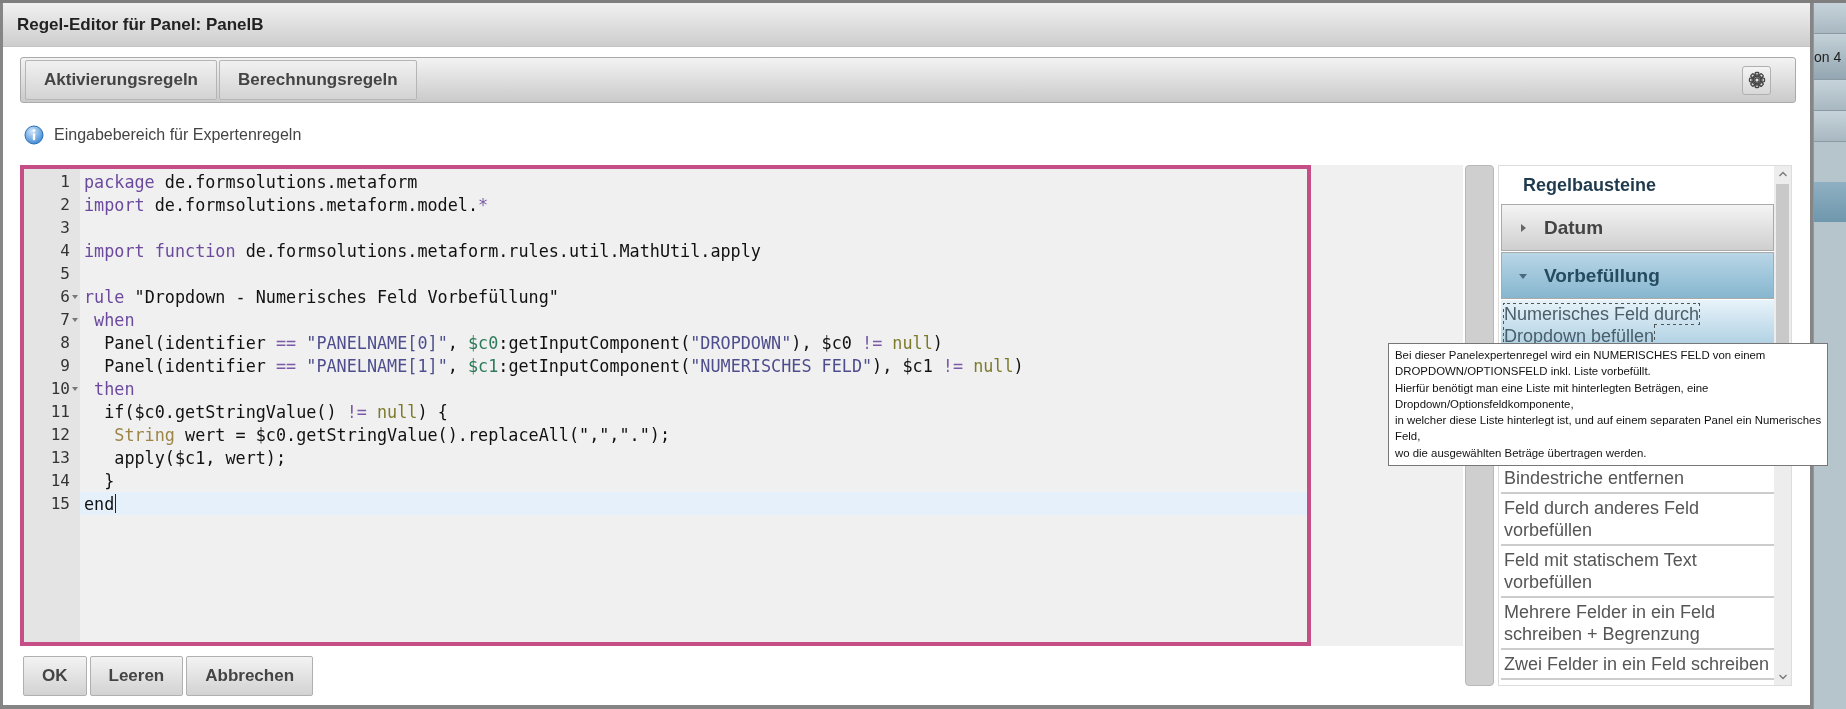 Image resolution: width=1846 pixels, height=709 pixels. I want to click on code-line: String wert = $c0.getStringValue().replaceAll(",",".");, so click(391, 434).